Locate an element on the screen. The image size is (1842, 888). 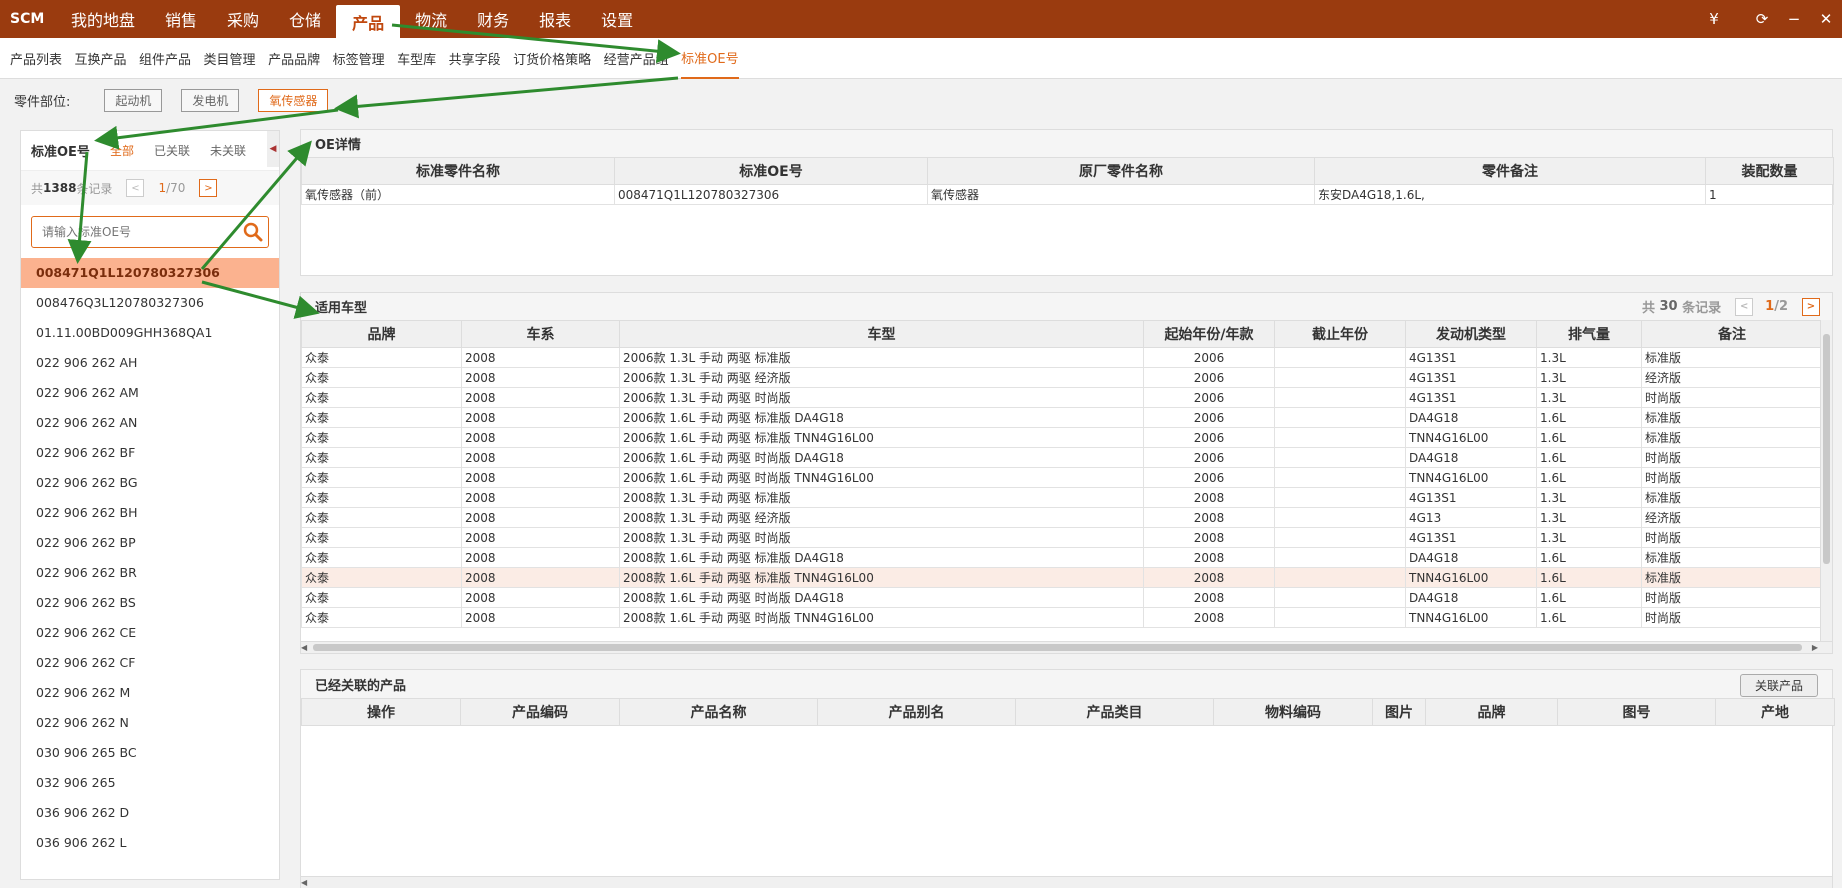
list-item: 032 906 265 is located at coordinates (150, 783).